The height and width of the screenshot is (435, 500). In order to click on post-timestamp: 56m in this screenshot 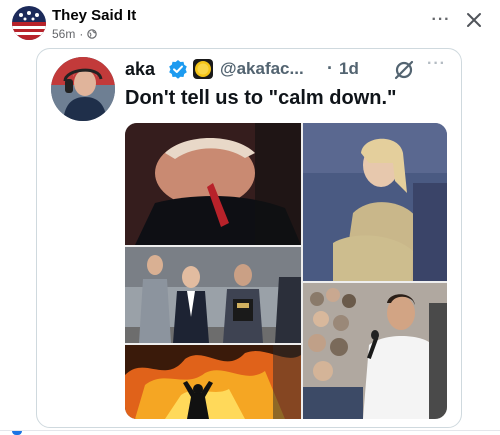, I will do `click(63, 34)`.